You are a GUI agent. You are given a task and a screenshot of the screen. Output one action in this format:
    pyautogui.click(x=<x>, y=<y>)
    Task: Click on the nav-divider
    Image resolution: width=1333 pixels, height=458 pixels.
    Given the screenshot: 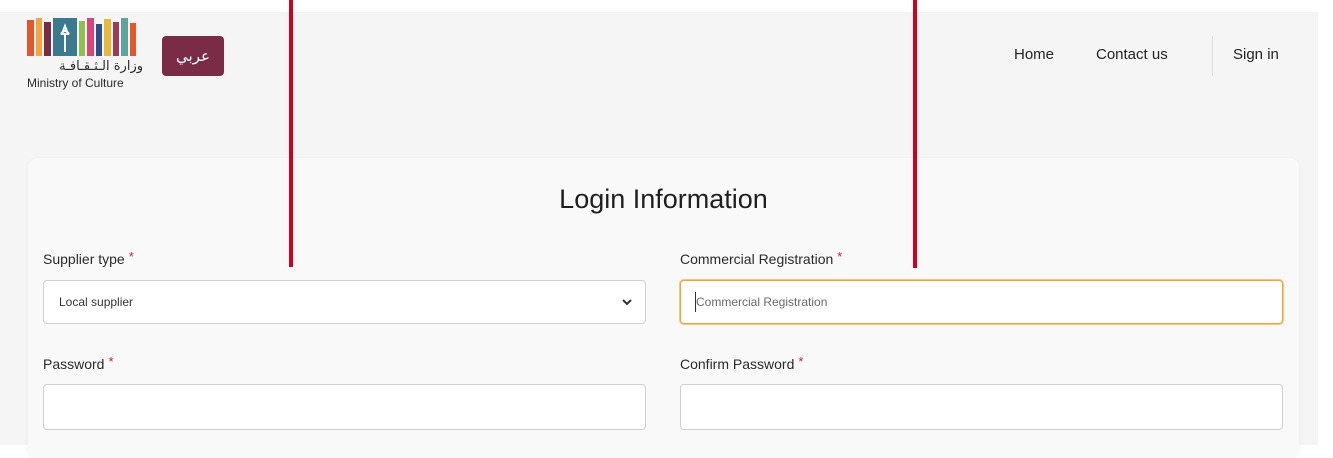 What is the action you would take?
    pyautogui.click(x=1212, y=56)
    